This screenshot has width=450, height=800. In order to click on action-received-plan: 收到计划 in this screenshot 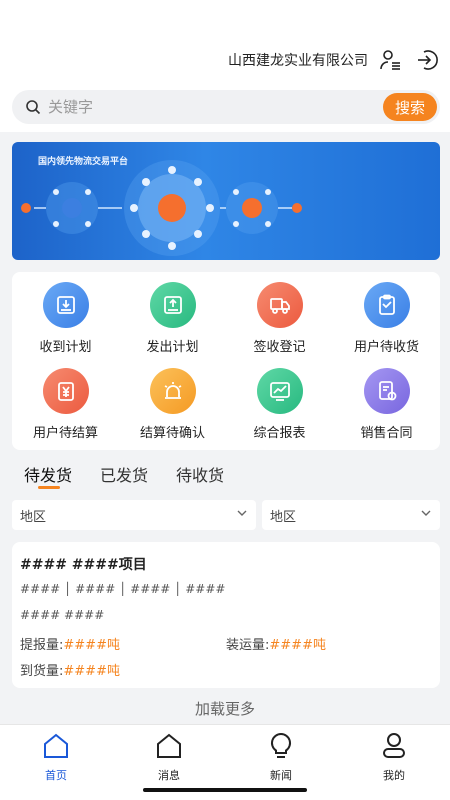, I will do `click(65, 314)`.